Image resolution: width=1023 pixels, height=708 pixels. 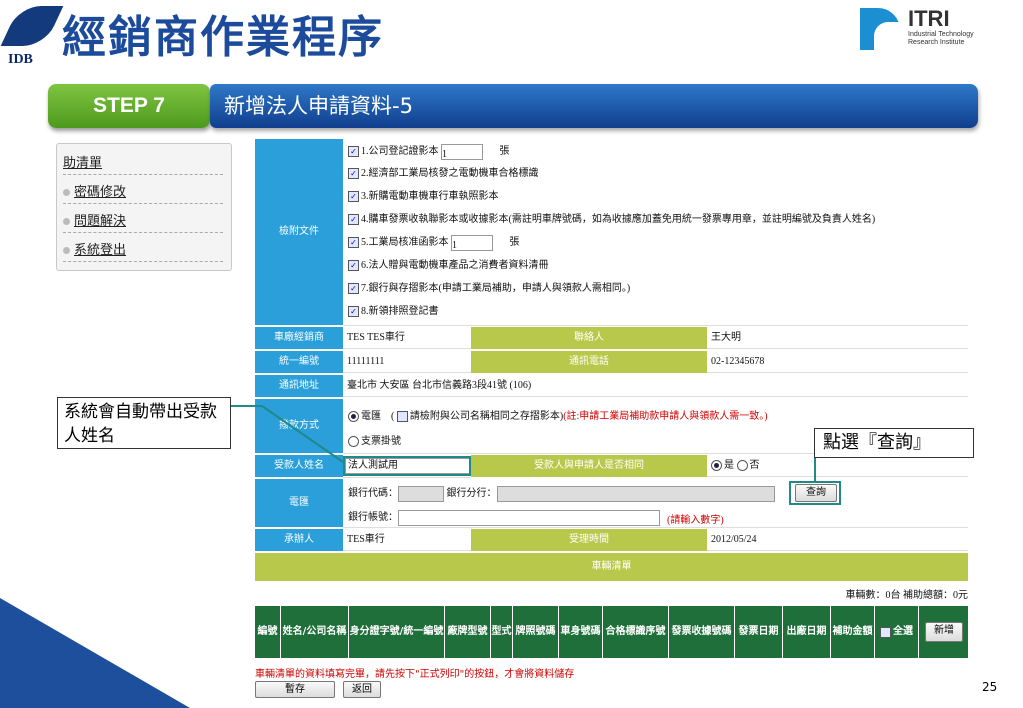 I want to click on corner-decoration, so click(x=95, y=653).